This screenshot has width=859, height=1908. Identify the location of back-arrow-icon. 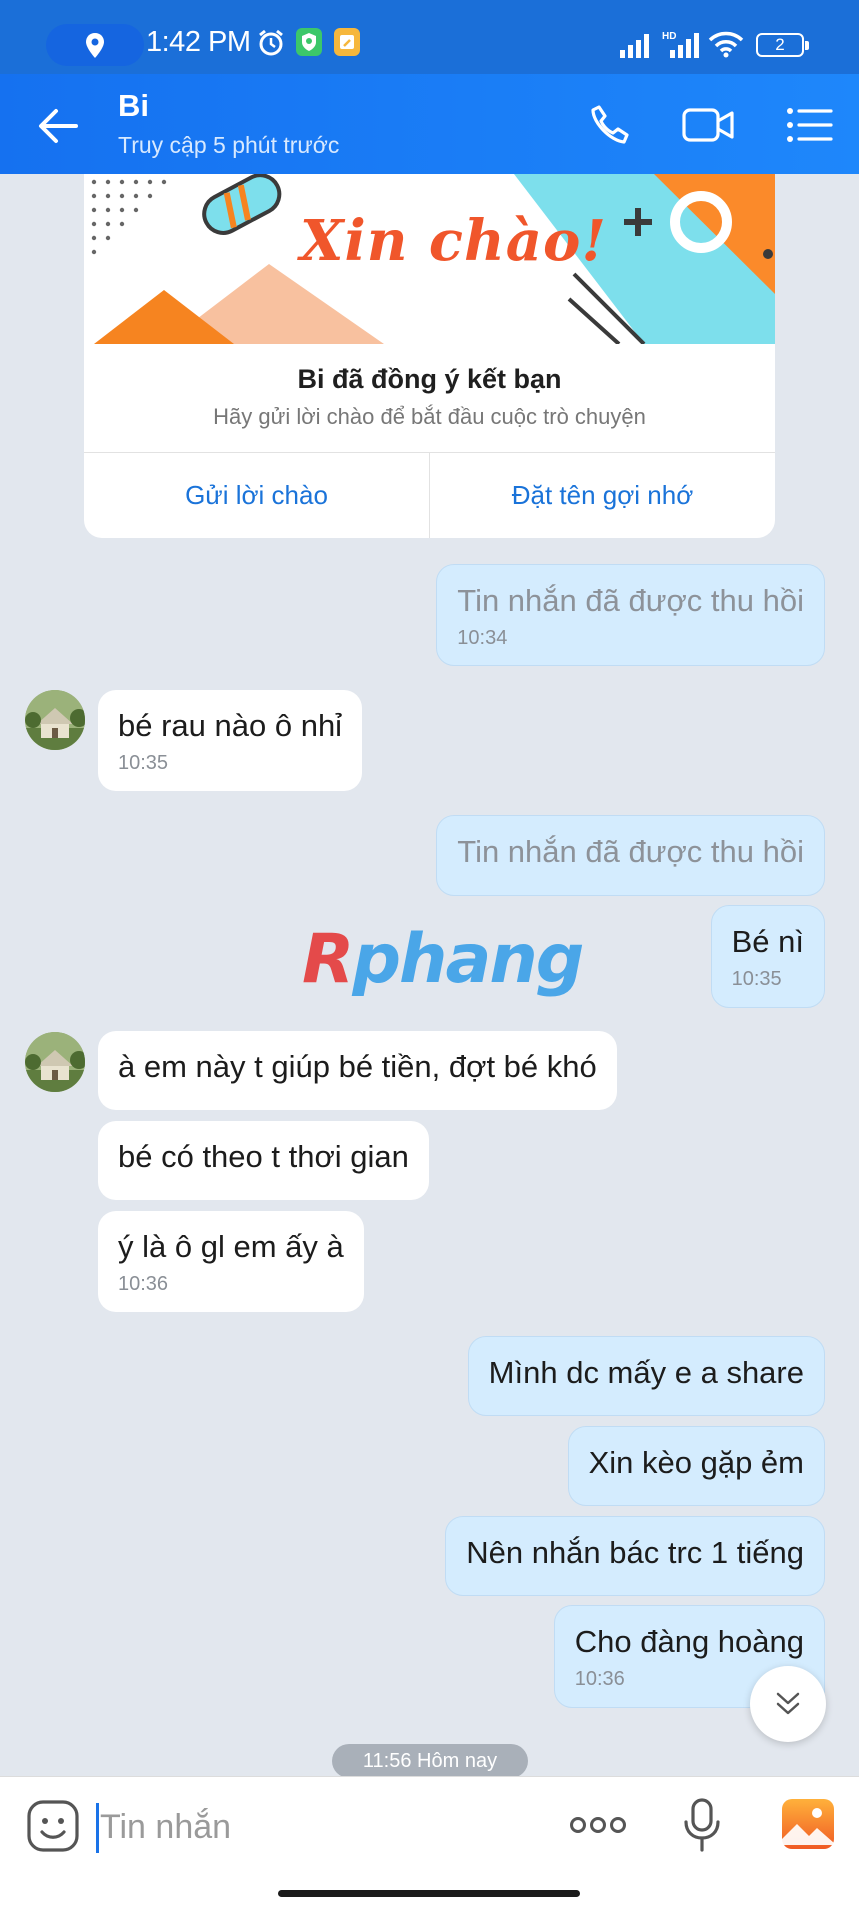
(58, 126).